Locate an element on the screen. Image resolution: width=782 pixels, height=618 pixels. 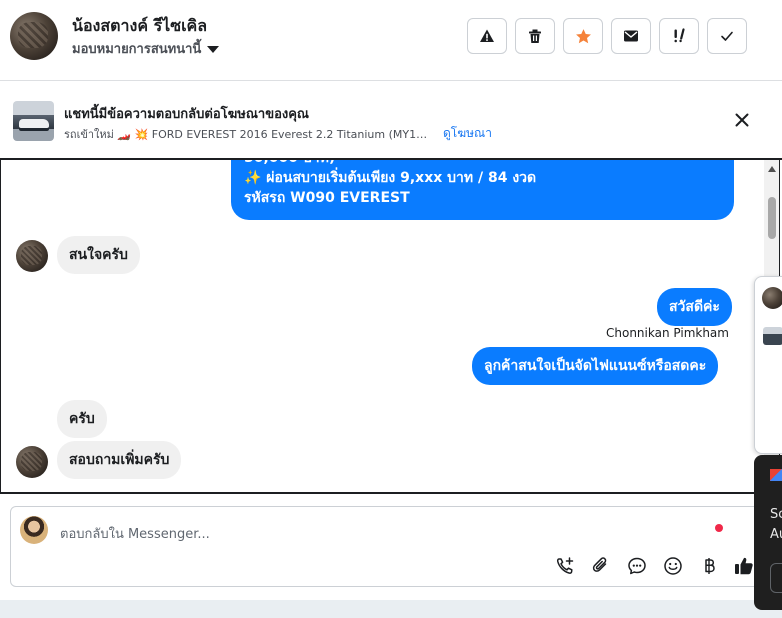
message-bubble-outgoing: สวัสดีค่ะ is located at coordinates (694, 307).